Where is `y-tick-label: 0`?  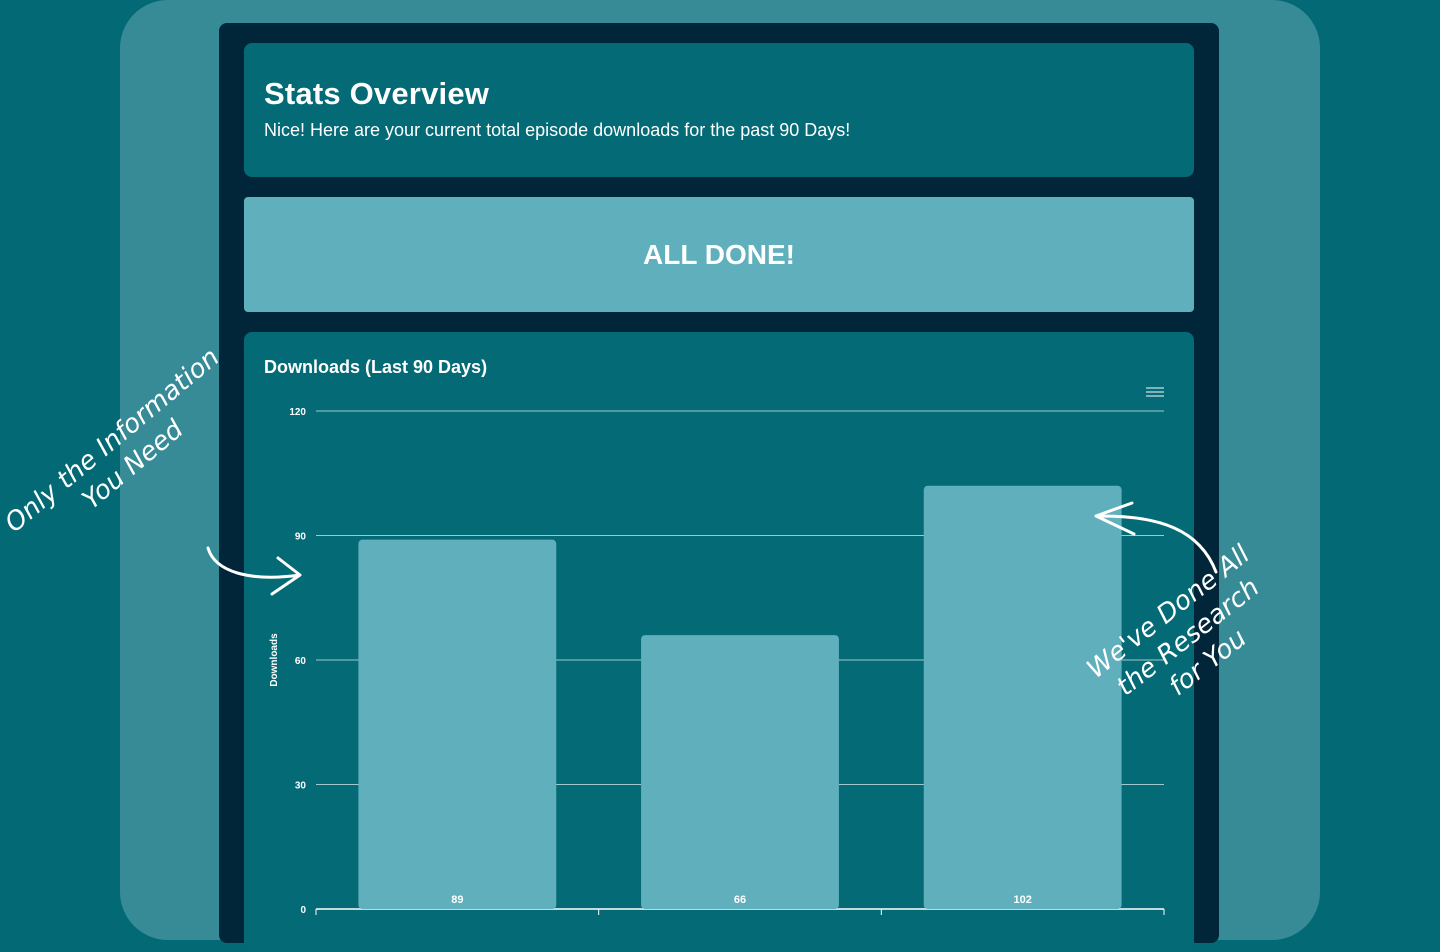
y-tick-label: 0 is located at coordinates (303, 910).